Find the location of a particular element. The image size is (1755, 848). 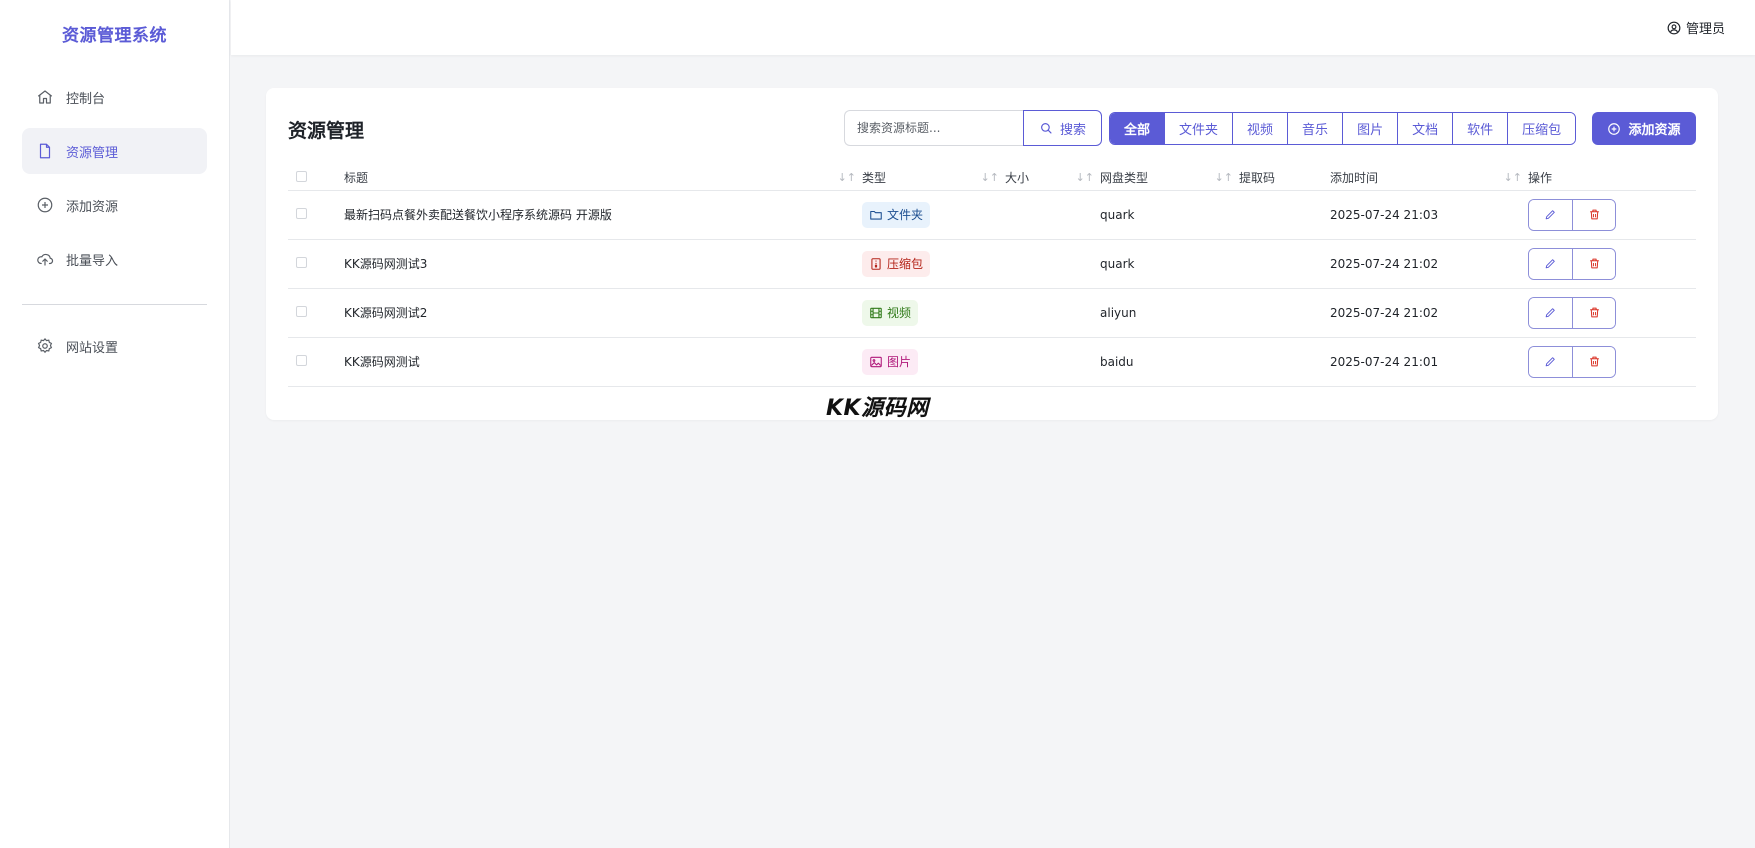

column-extract-code: 提取码 is located at coordinates (1284, 178).